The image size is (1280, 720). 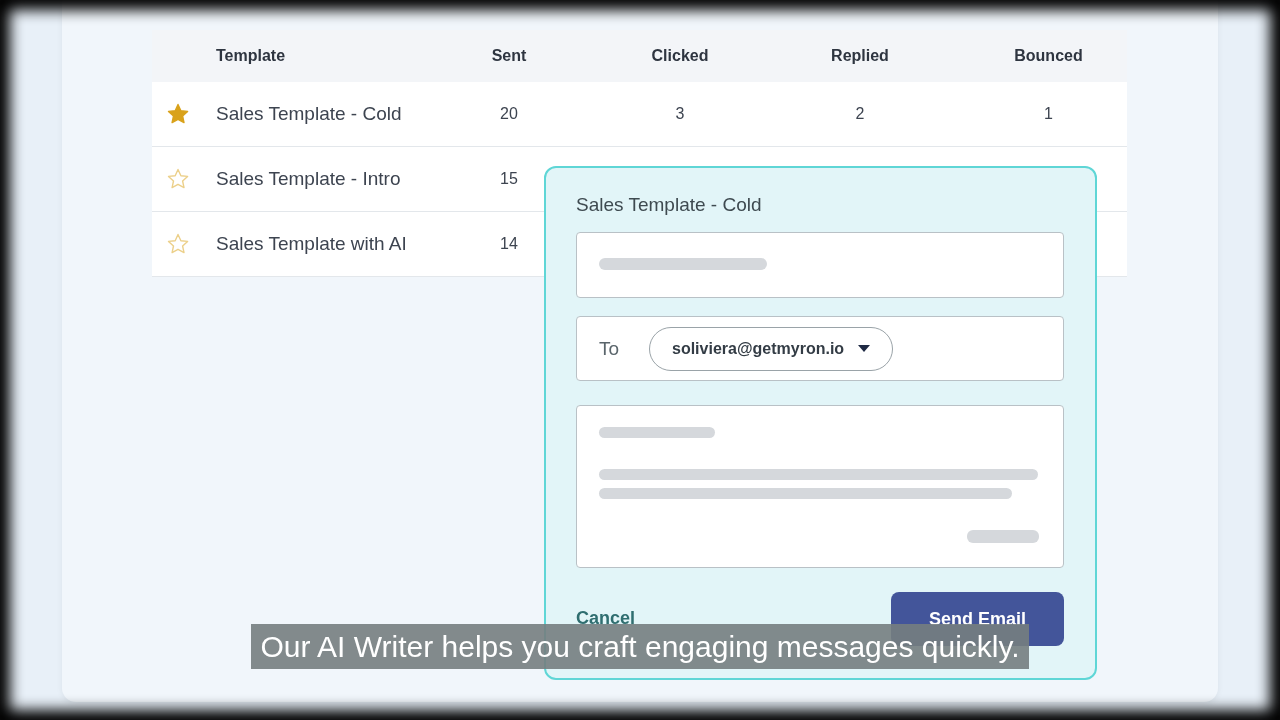 What do you see at coordinates (1048, 113) in the screenshot?
I see `table-cell: 1` at bounding box center [1048, 113].